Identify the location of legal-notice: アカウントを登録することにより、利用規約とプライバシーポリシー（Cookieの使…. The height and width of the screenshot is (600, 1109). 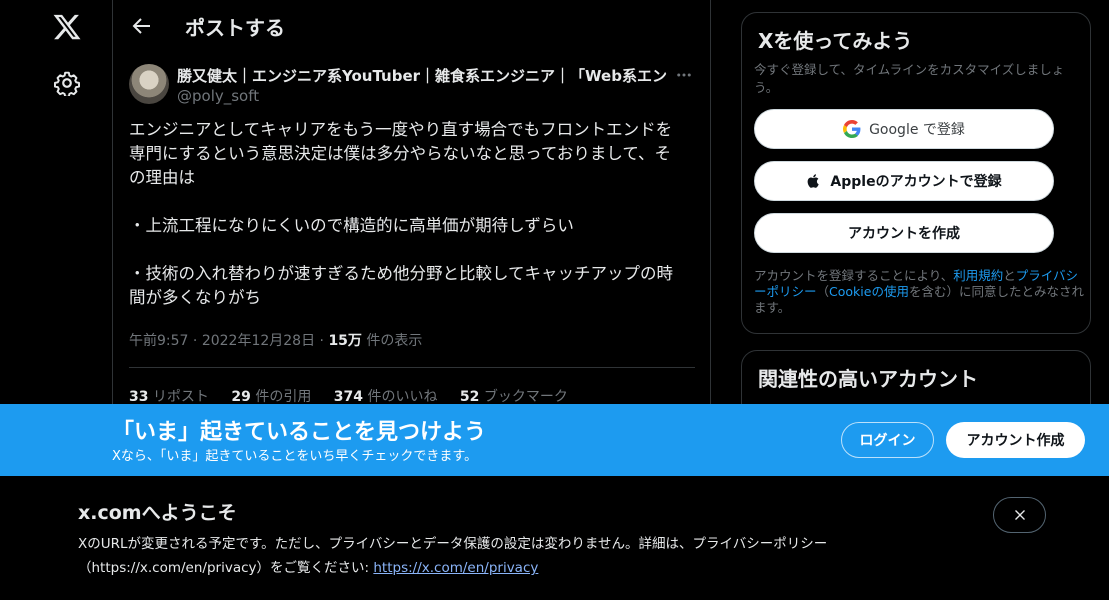
(919, 292).